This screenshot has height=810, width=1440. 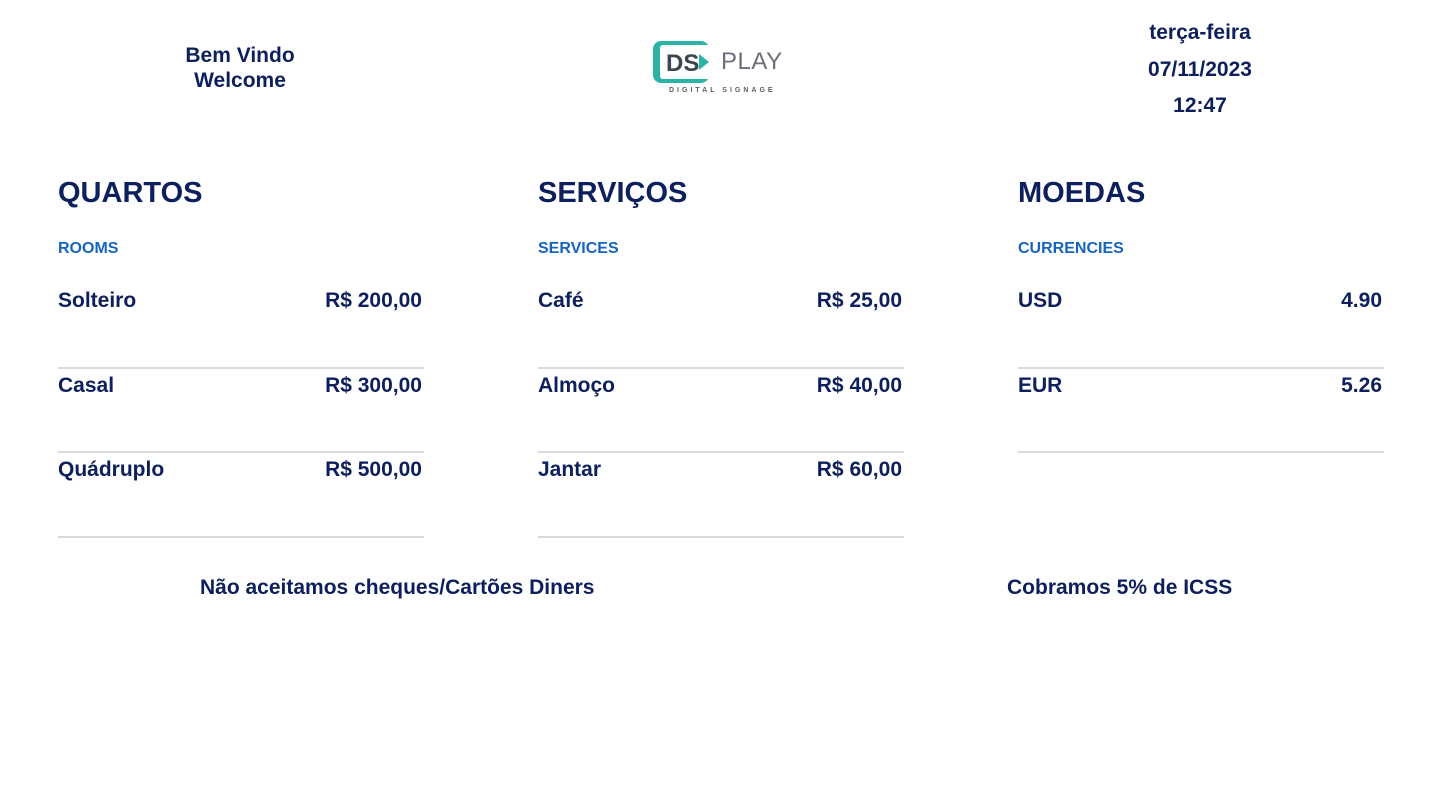 I want to click on list-item: Jantar R$ 60,00, so click(x=721, y=495).